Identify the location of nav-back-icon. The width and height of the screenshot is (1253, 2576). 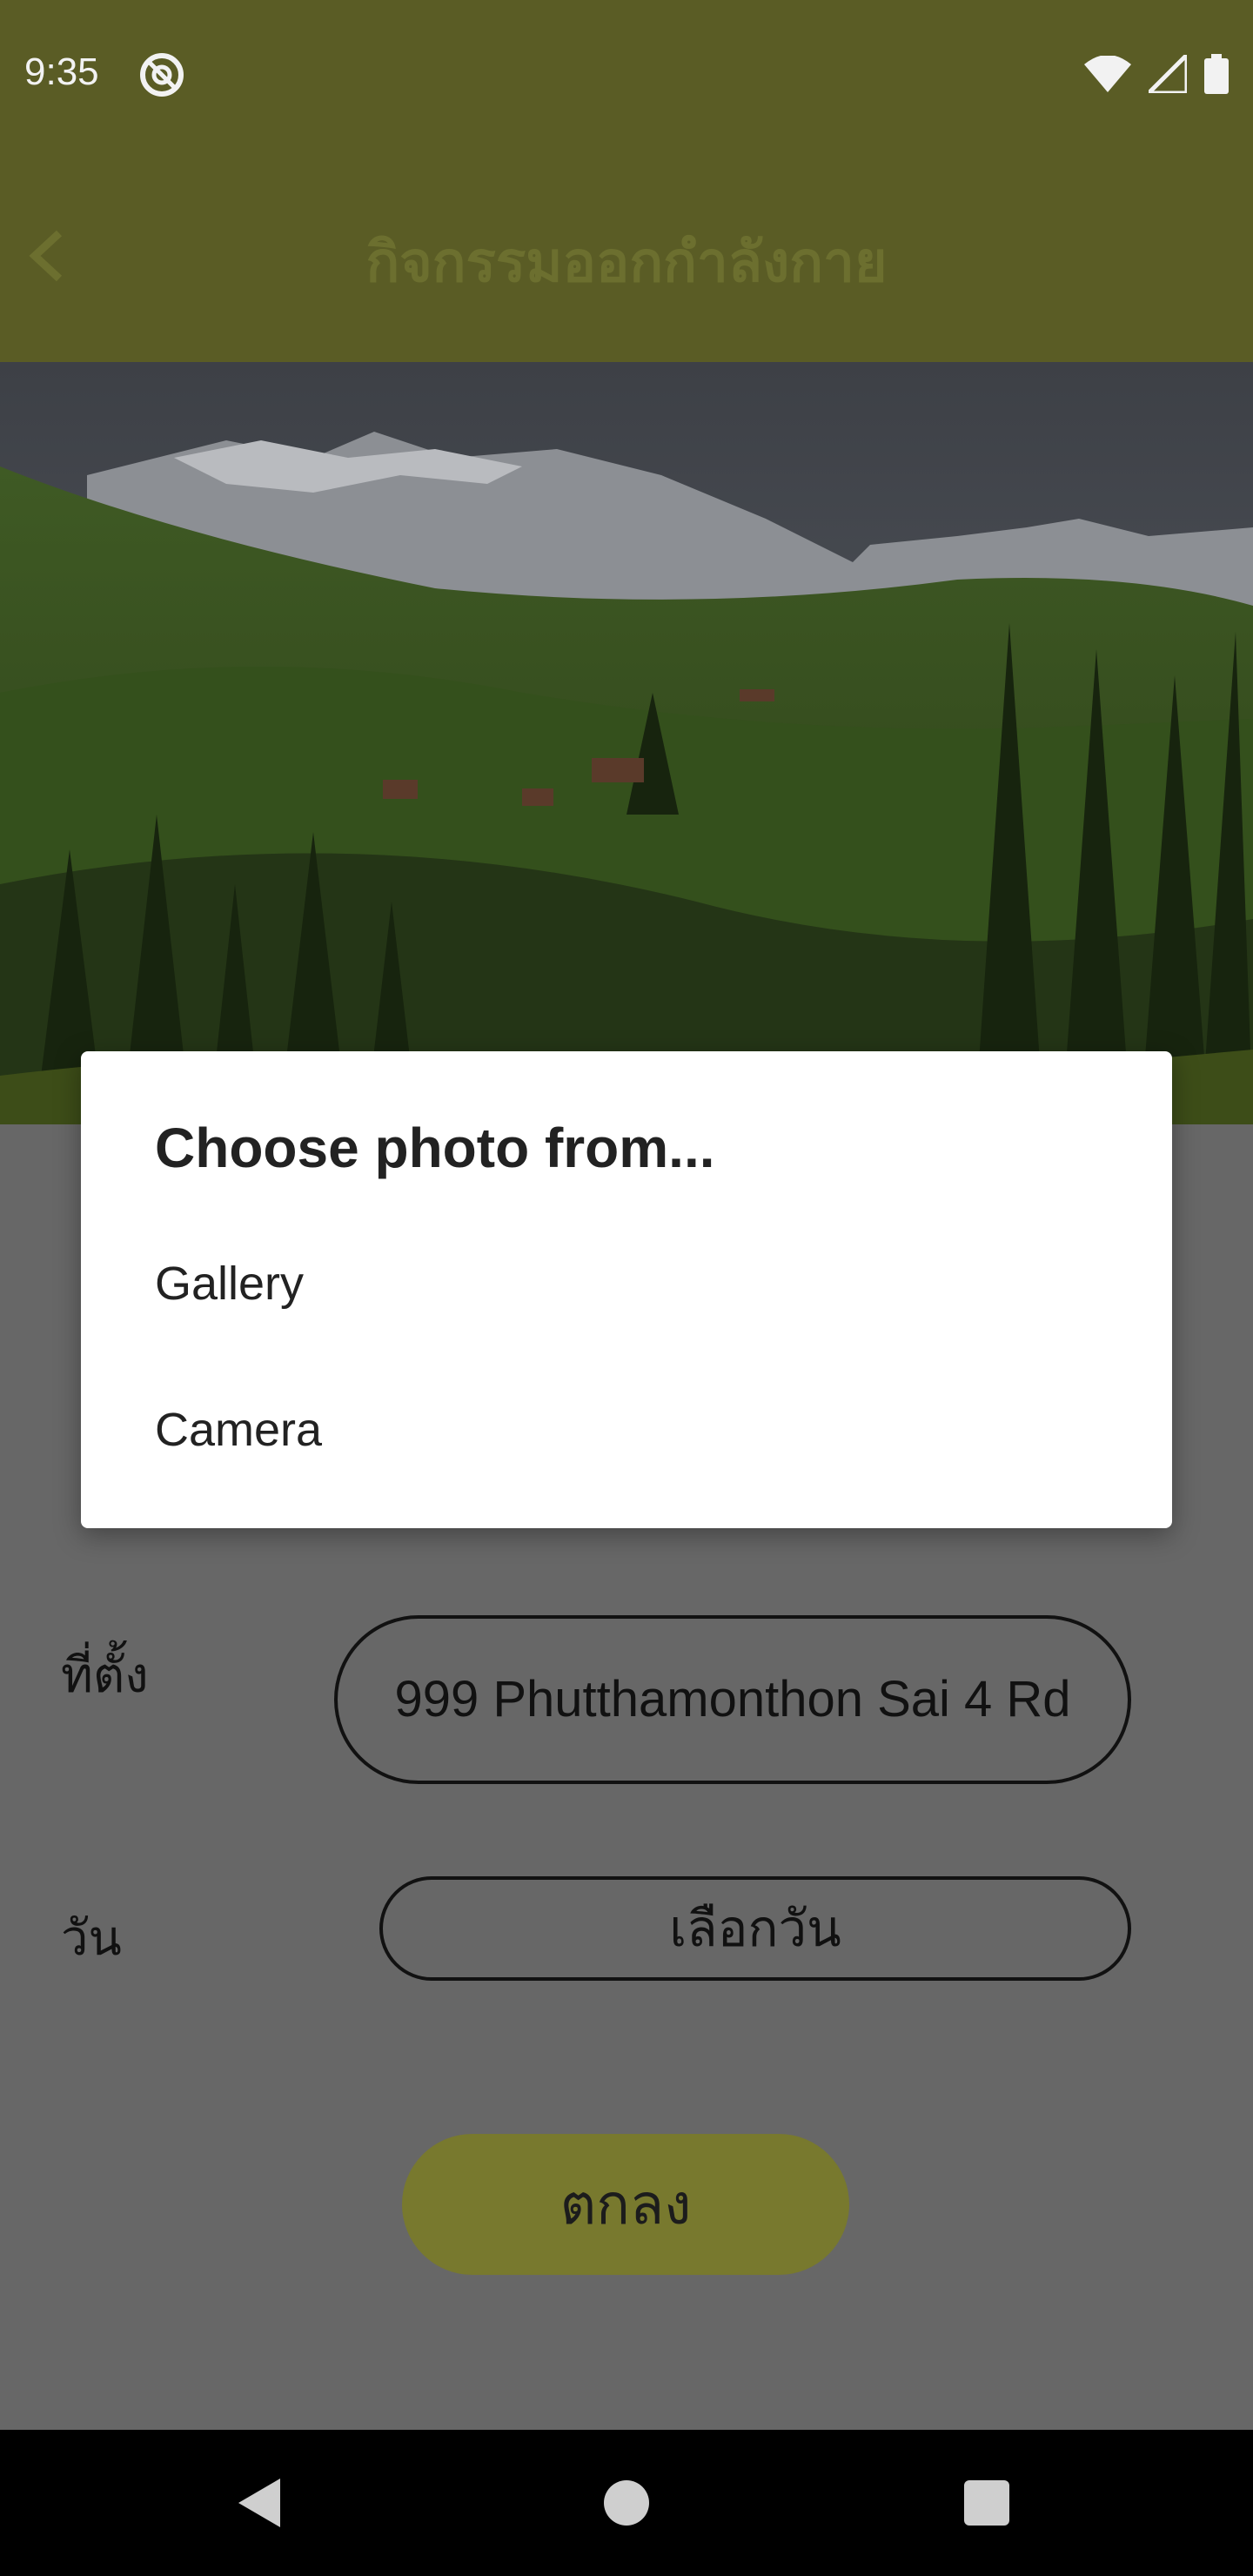
(259, 2505).